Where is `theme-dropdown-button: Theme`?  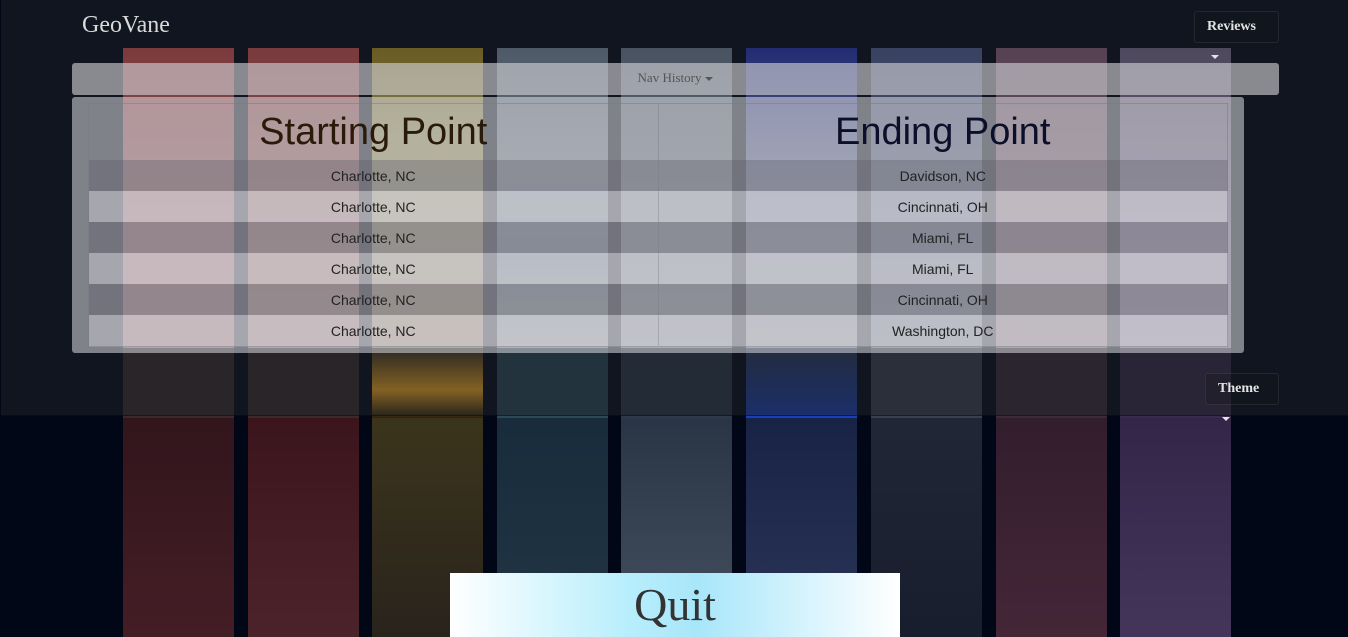
theme-dropdown-button: Theme is located at coordinates (1242, 397).